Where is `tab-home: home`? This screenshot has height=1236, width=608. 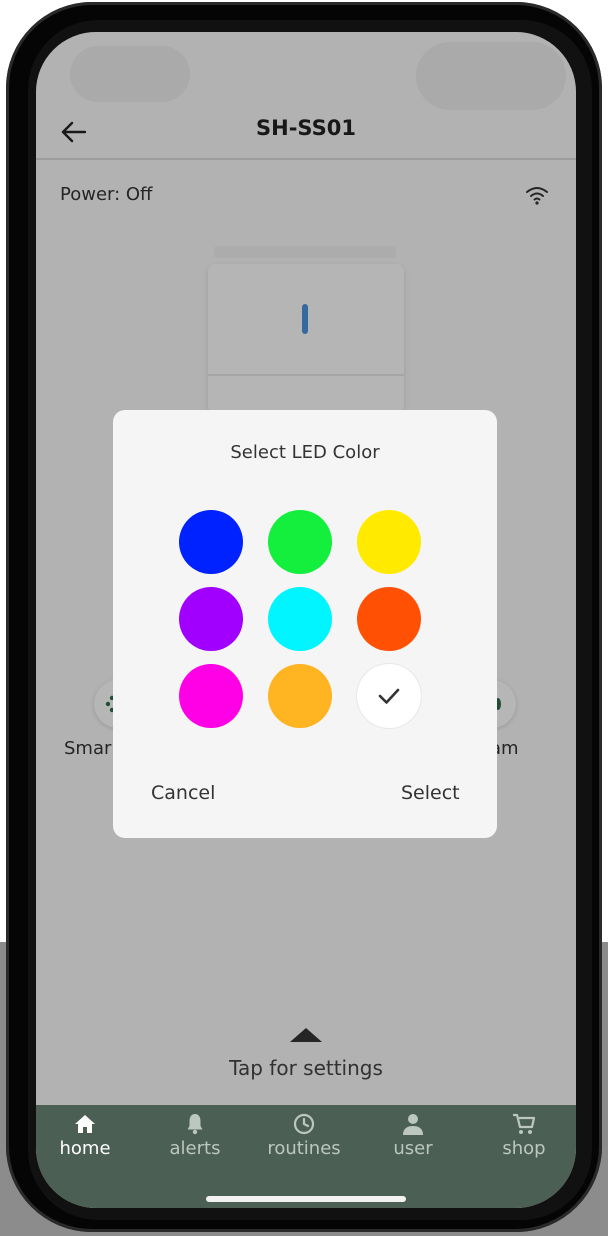 tab-home: home is located at coordinates (85, 1135).